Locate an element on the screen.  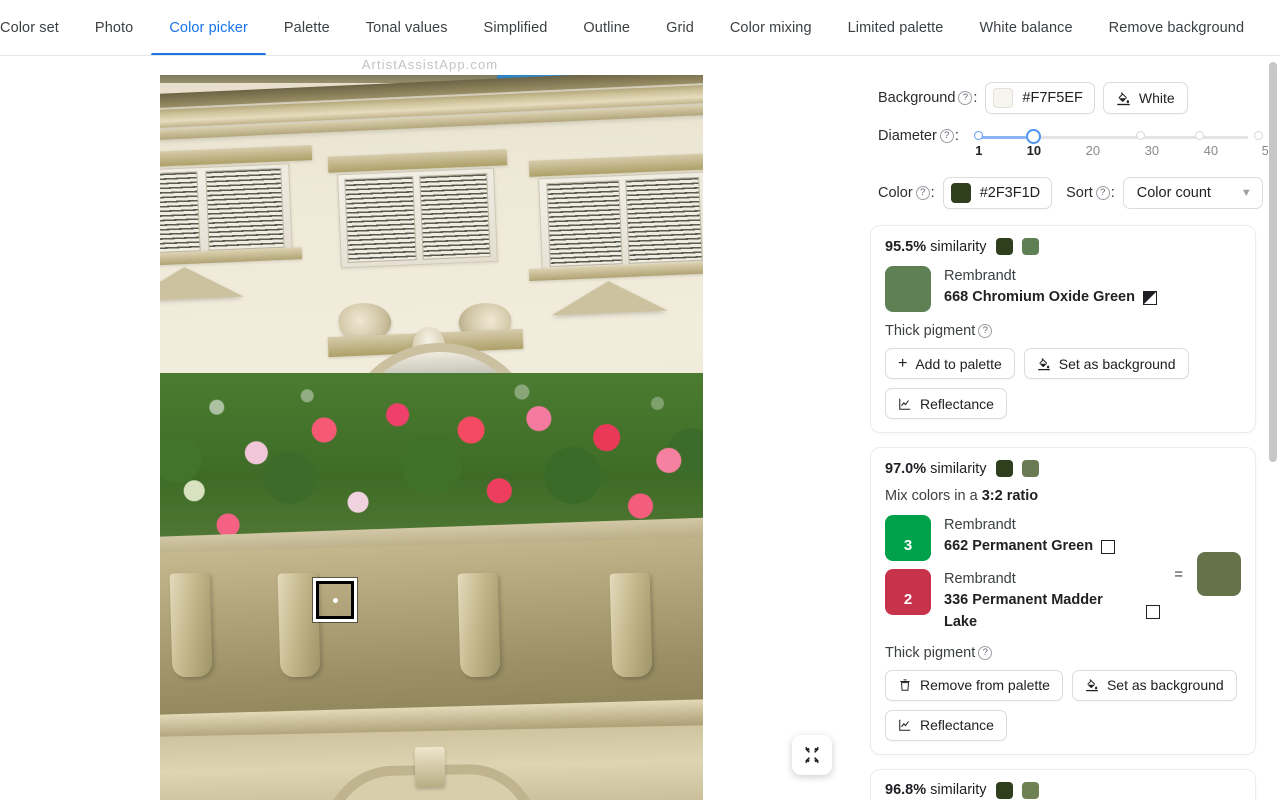
white-label: White is located at coordinates (1156, 98).